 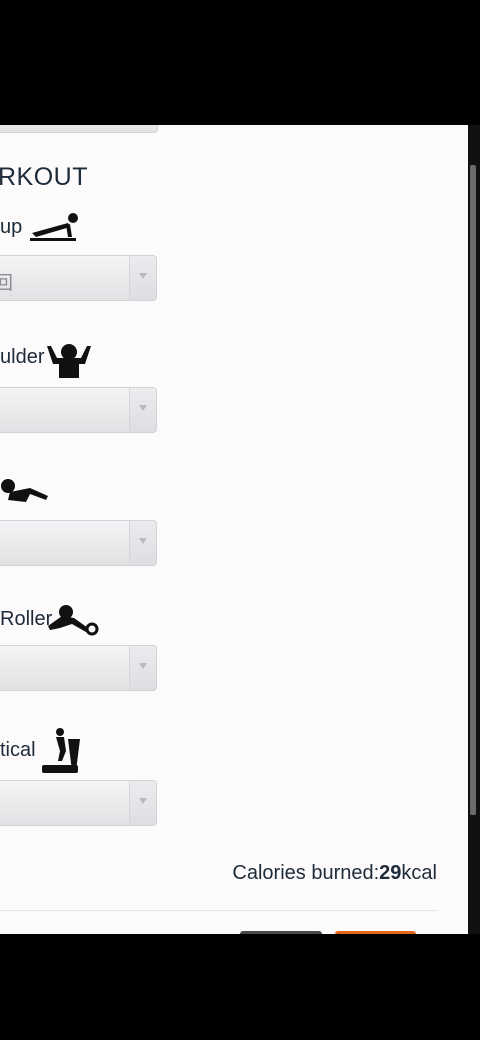 I want to click on scrollbar-thumb, so click(x=473, y=490).